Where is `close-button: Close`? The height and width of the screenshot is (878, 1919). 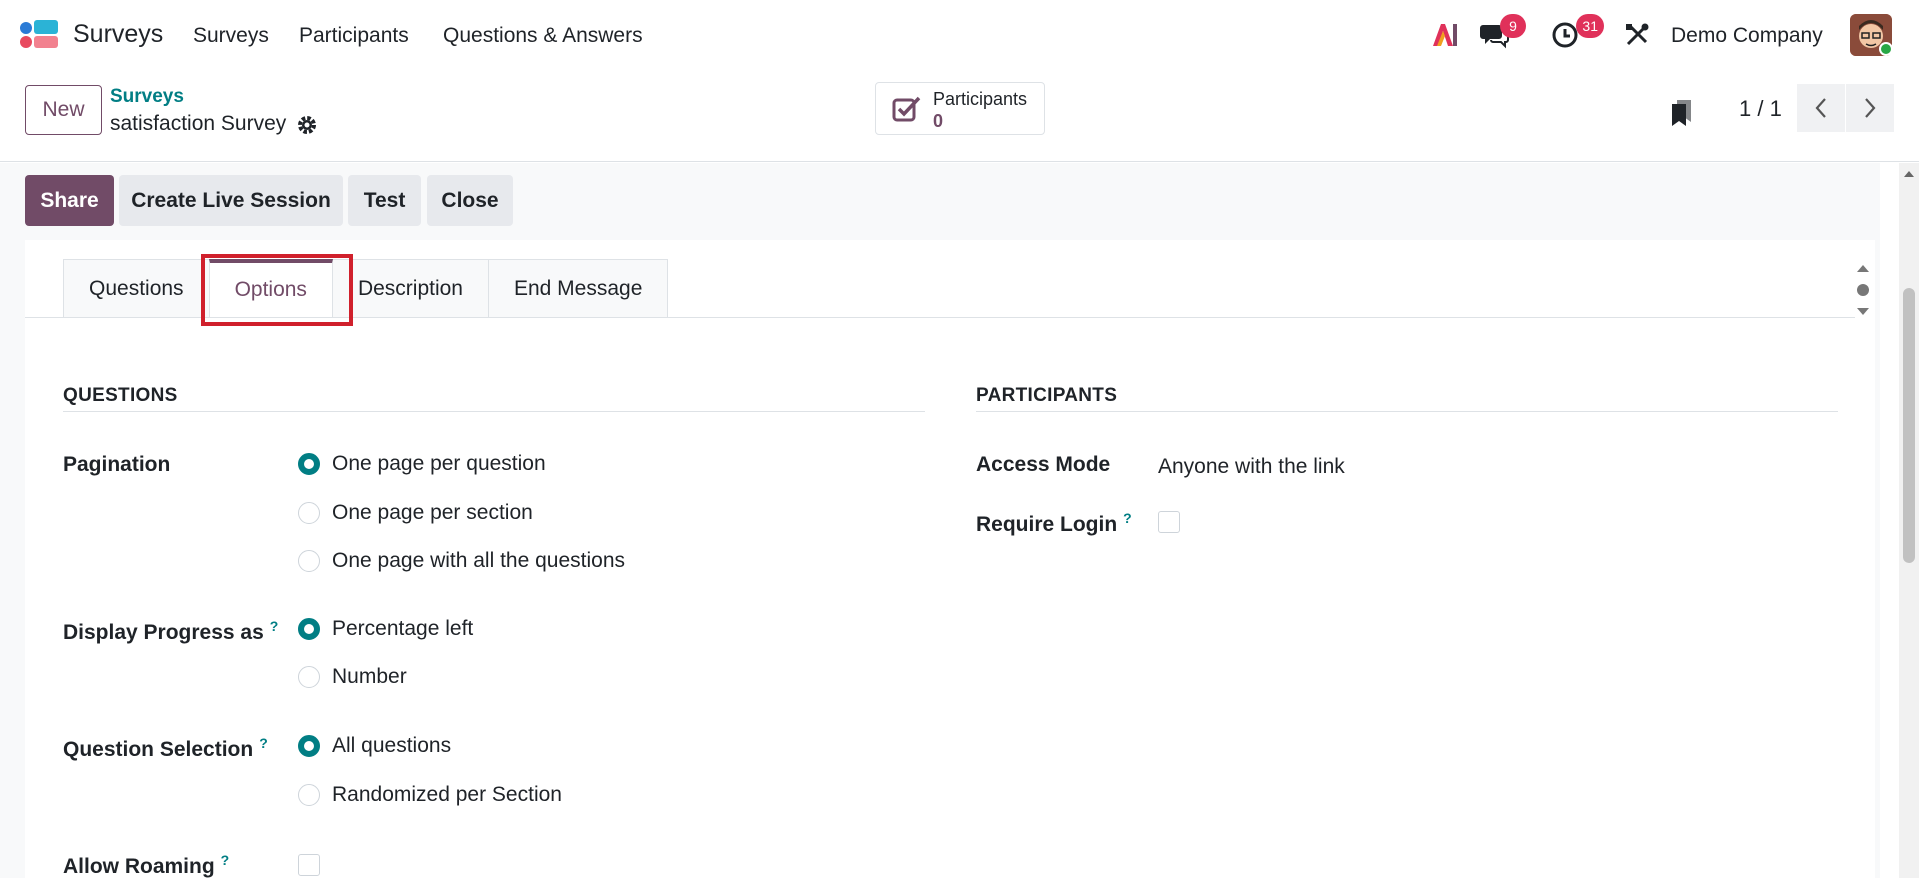 close-button: Close is located at coordinates (470, 200).